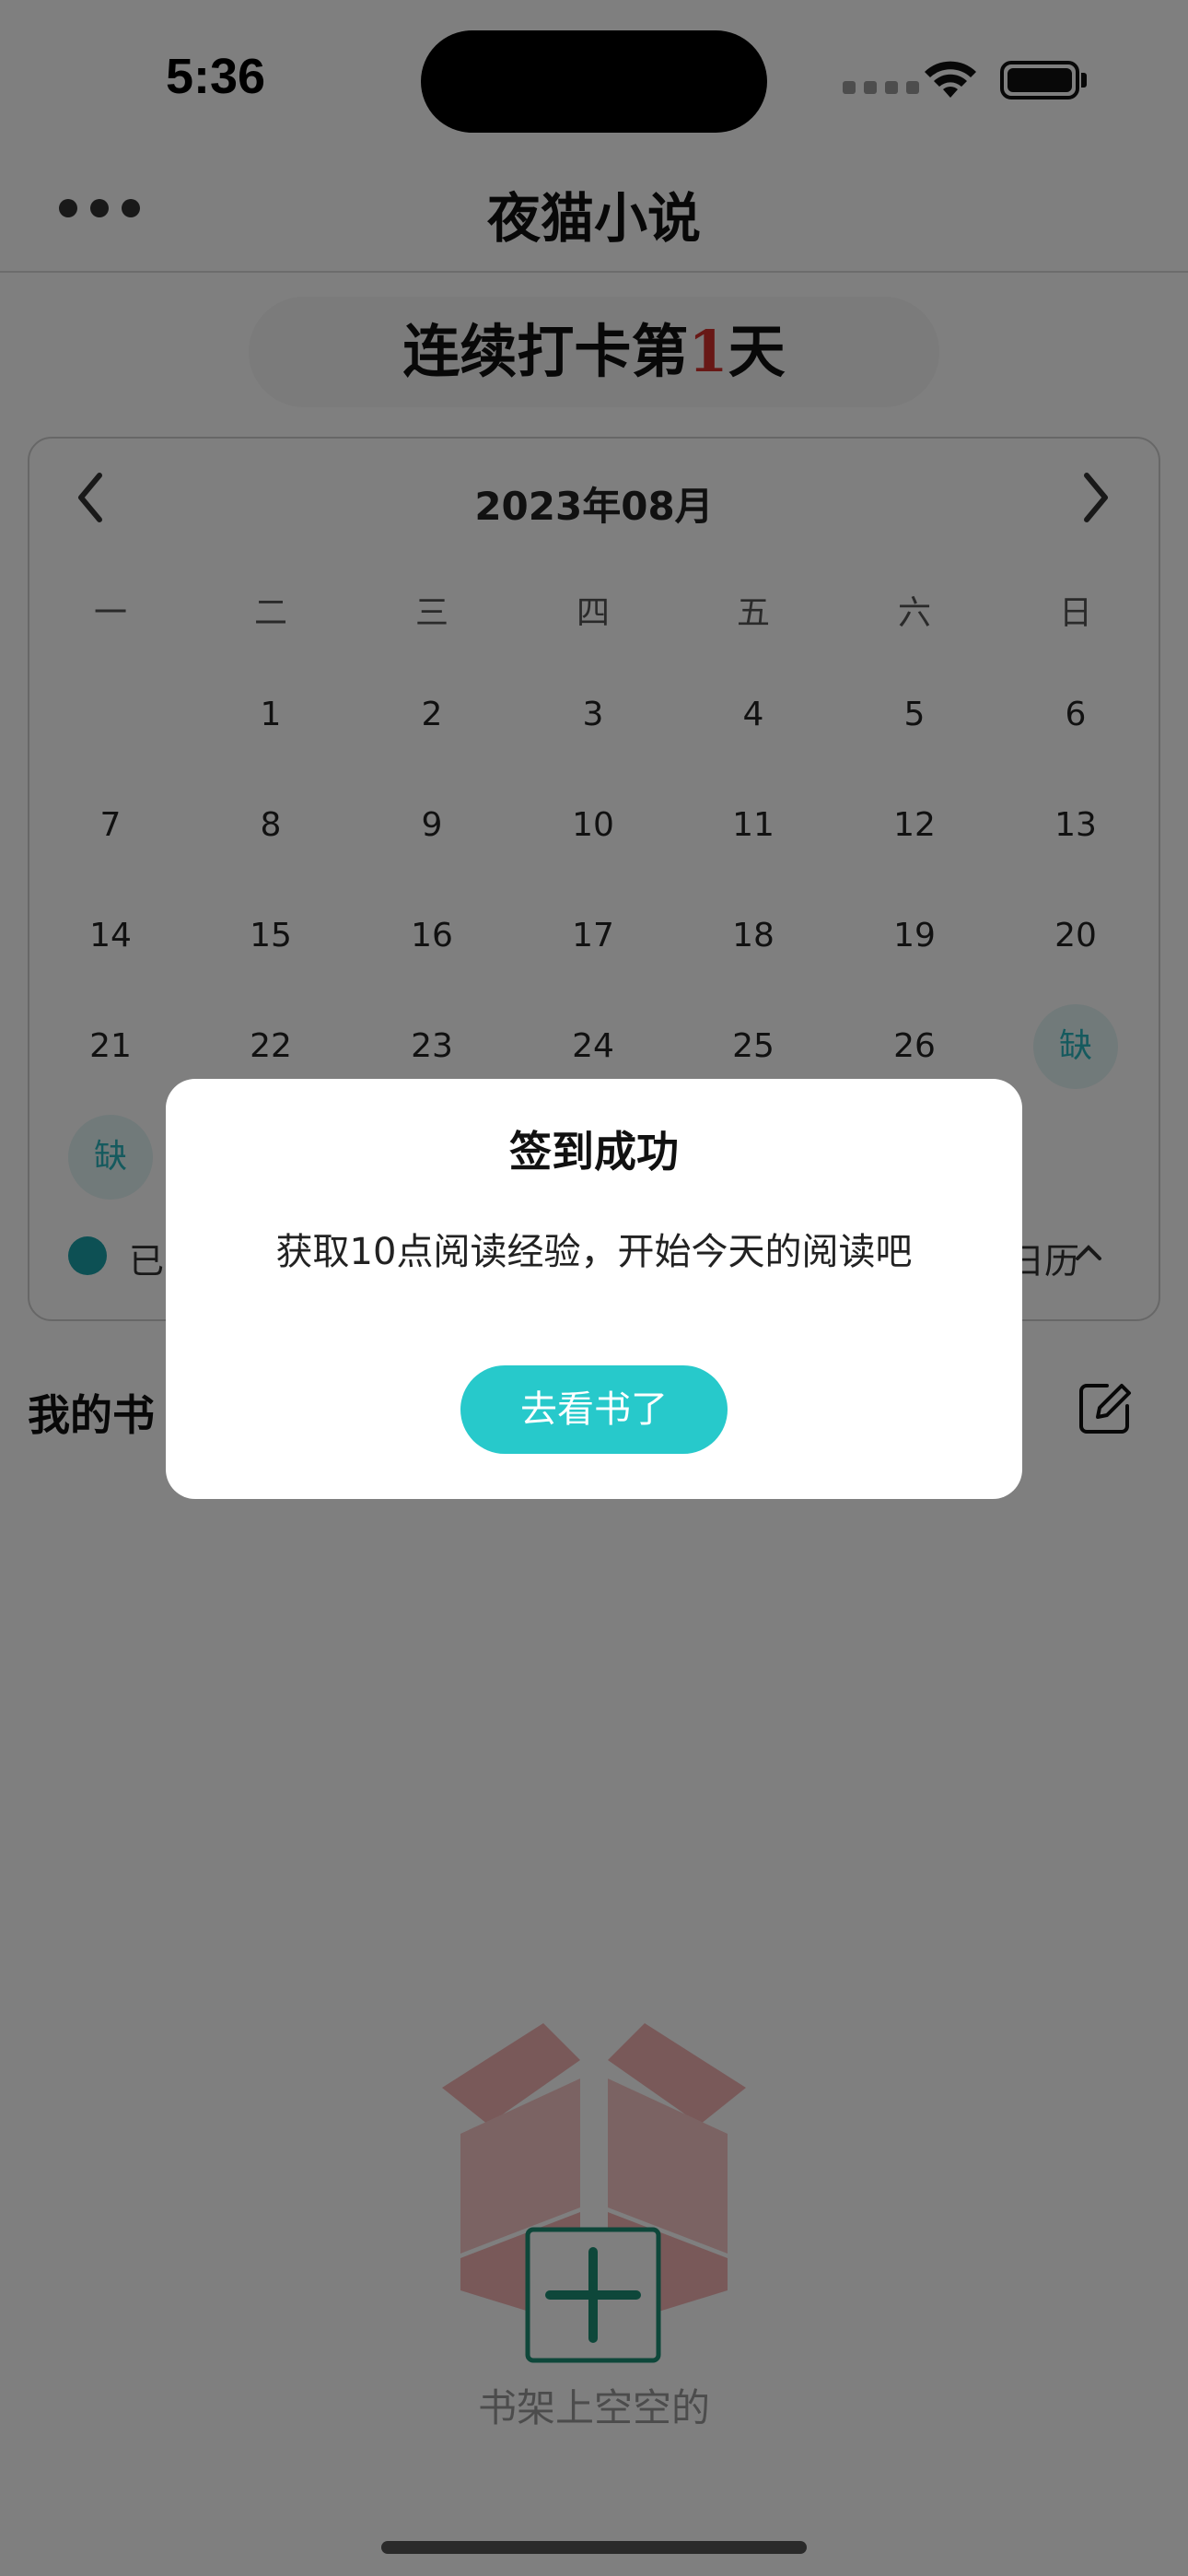  Describe the element at coordinates (594, 1152) in the screenshot. I see `dialog-title: 签到成功` at that location.